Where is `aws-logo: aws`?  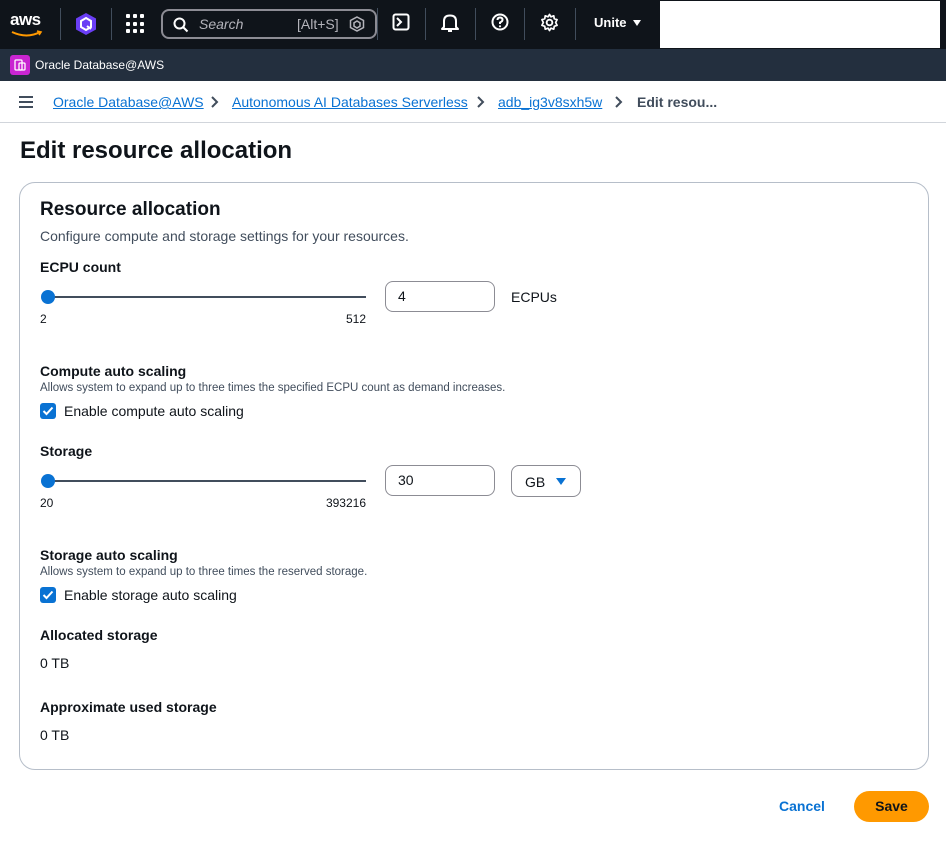
aws-logo: aws is located at coordinates (28, 24).